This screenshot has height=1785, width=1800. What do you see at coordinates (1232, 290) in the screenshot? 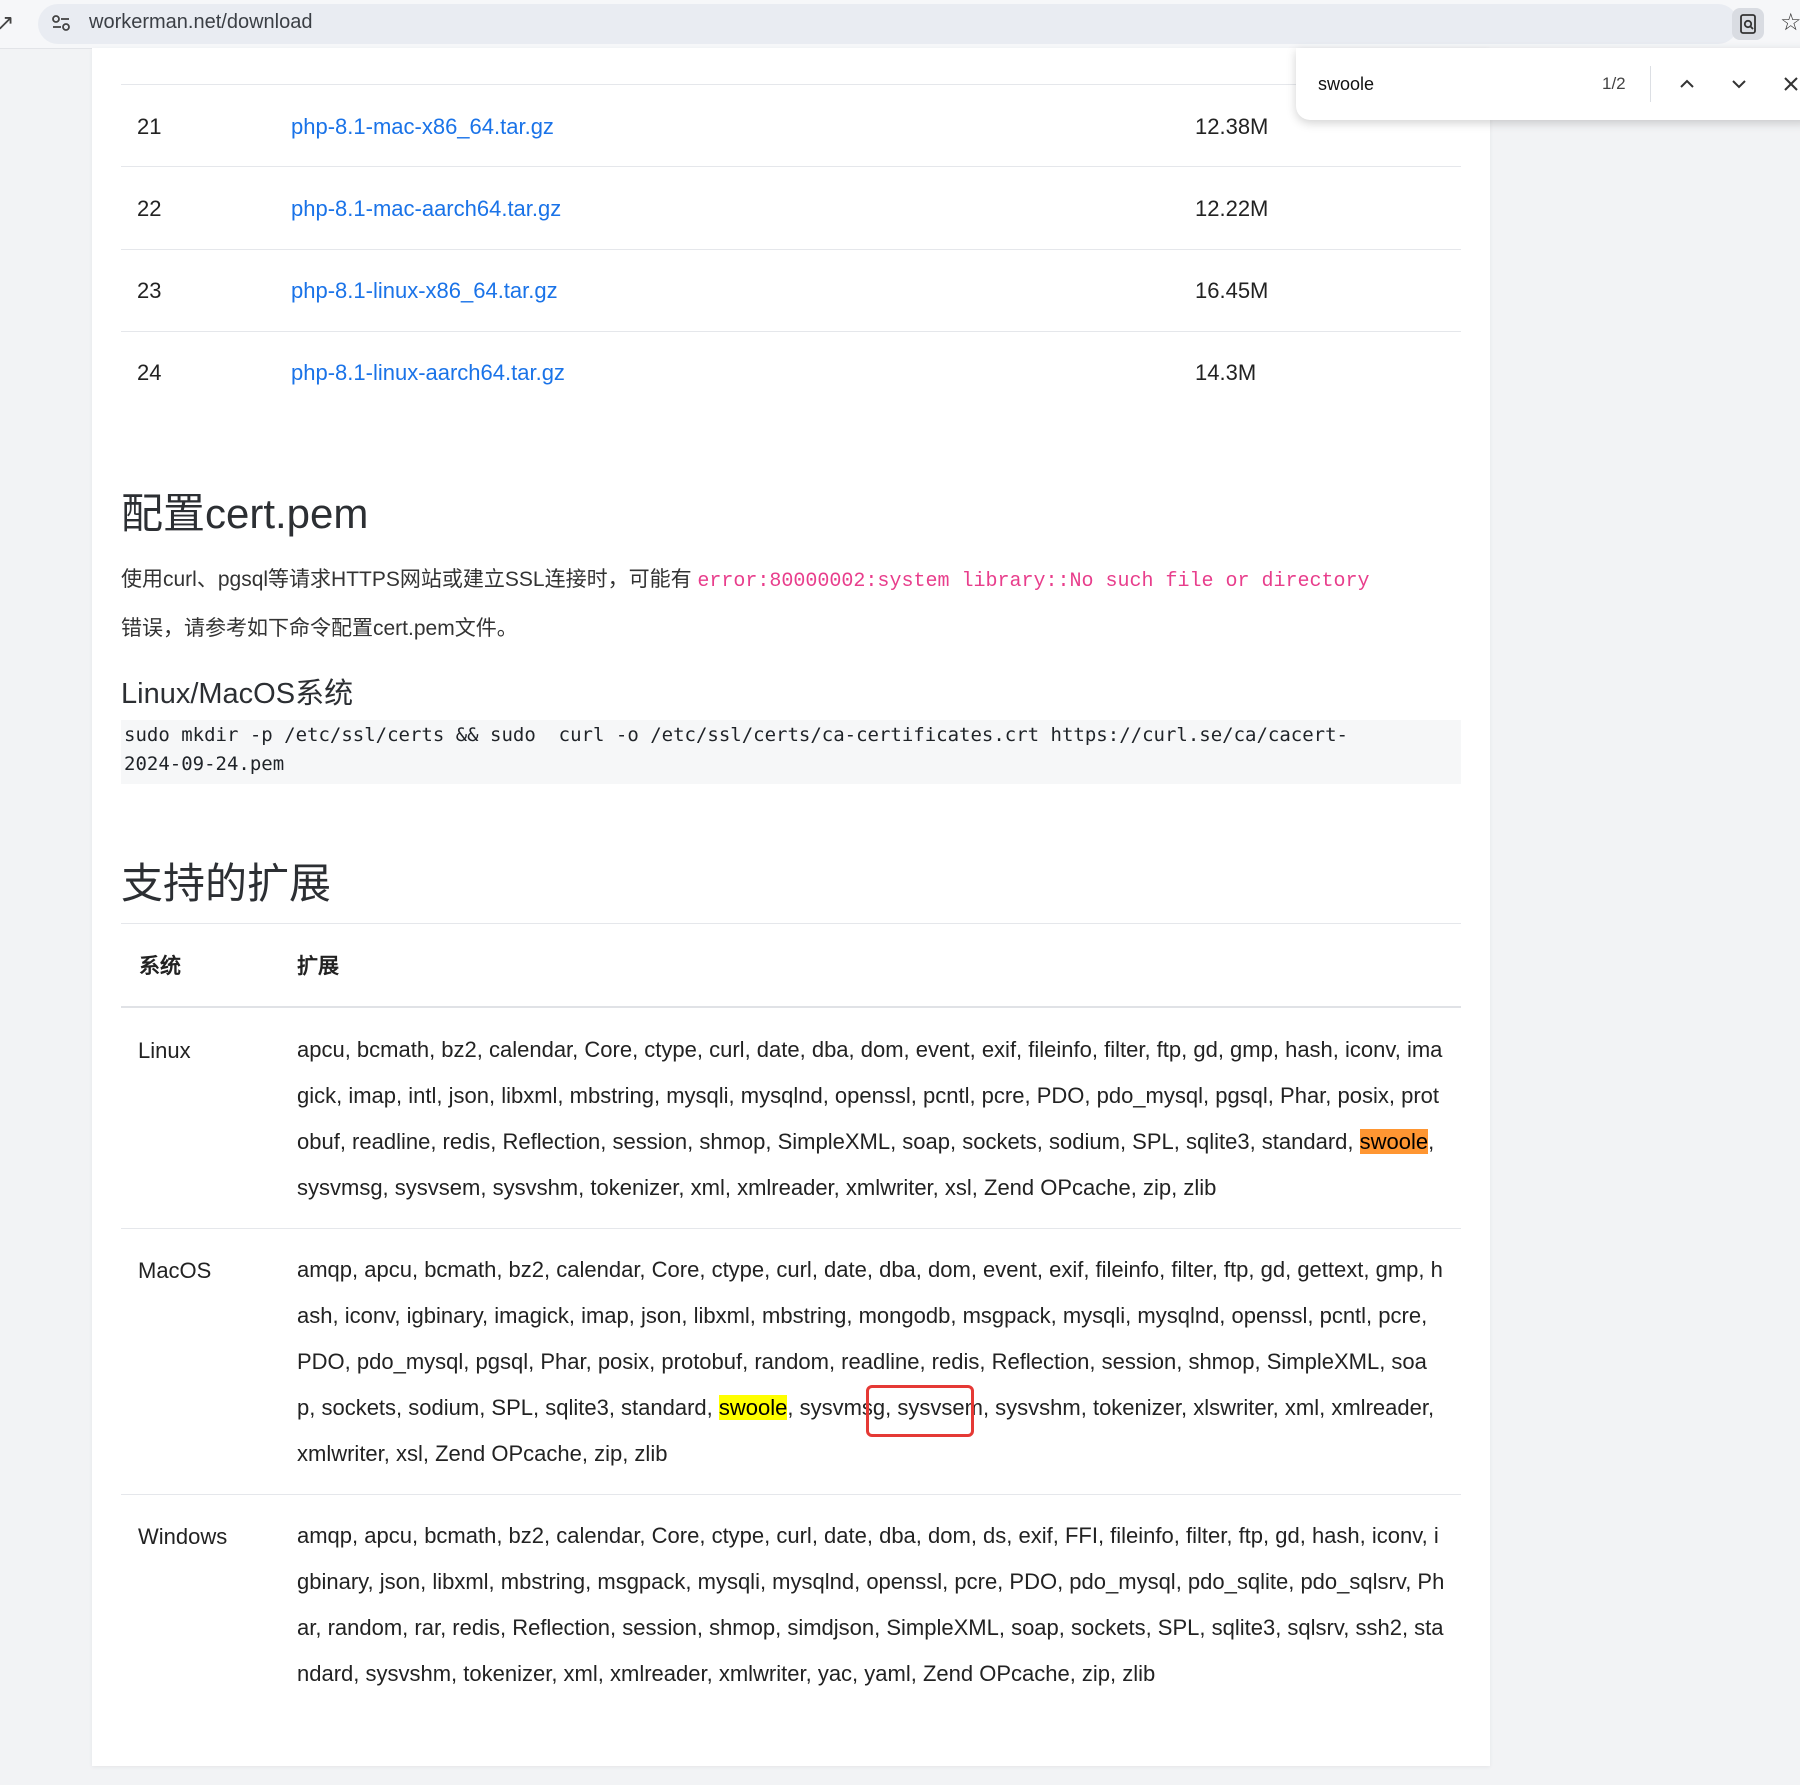
I see `file-size: 16.45M` at bounding box center [1232, 290].